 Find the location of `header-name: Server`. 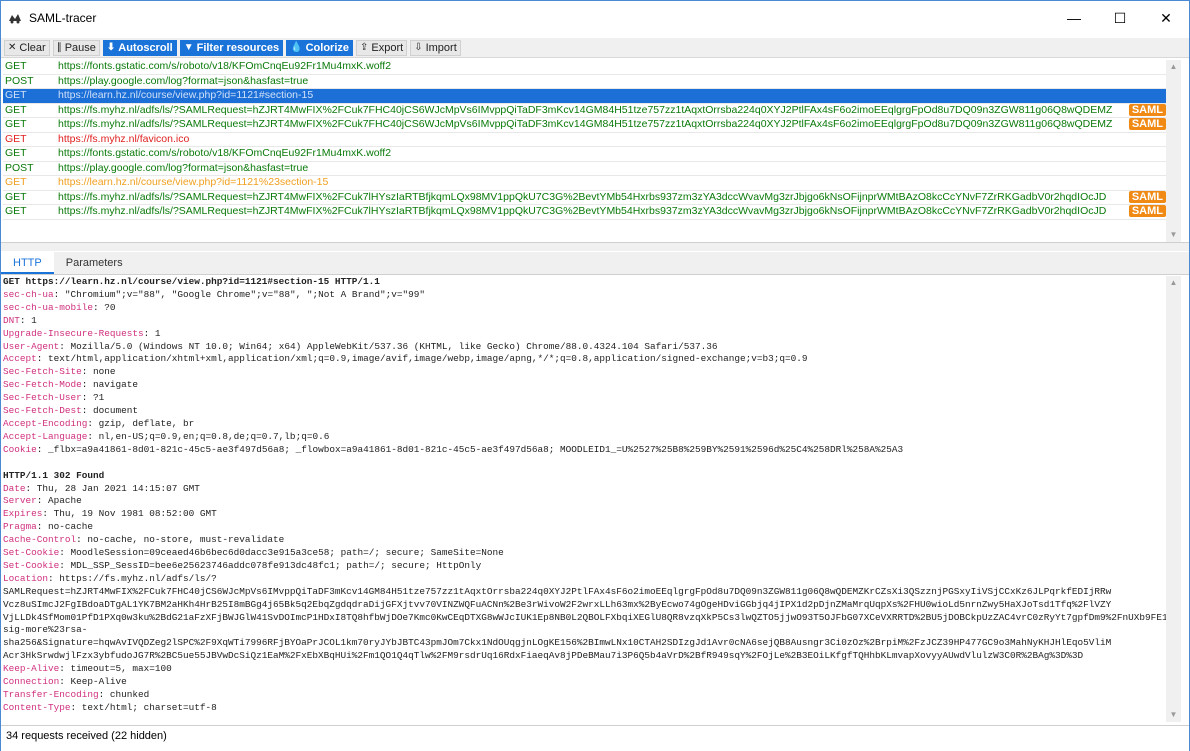

header-name: Server is located at coordinates (20, 501).